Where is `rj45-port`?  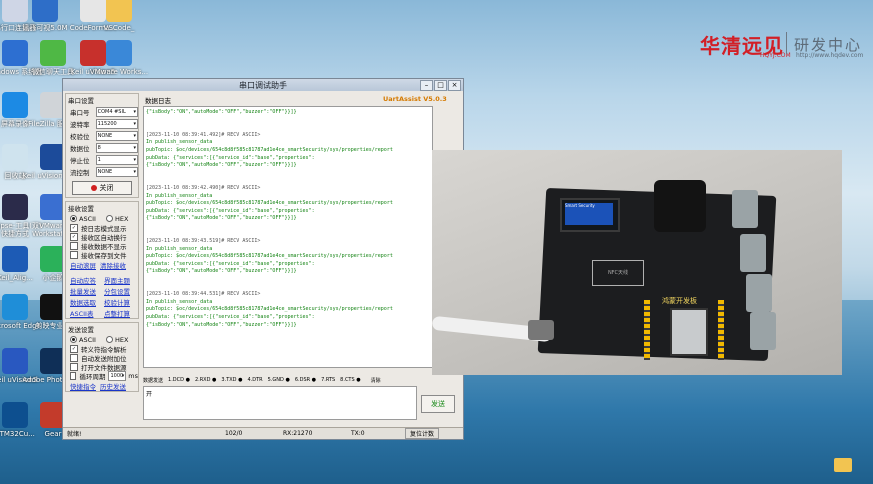 rj45-port is located at coordinates (763, 331).